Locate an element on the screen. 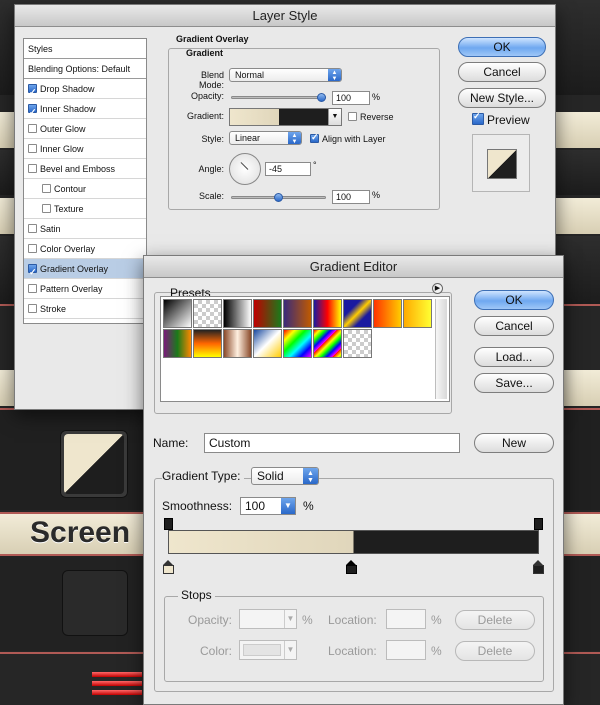 Image resolution: width=600 pixels, height=705 pixels. scale-field: 100 is located at coordinates (351, 197).